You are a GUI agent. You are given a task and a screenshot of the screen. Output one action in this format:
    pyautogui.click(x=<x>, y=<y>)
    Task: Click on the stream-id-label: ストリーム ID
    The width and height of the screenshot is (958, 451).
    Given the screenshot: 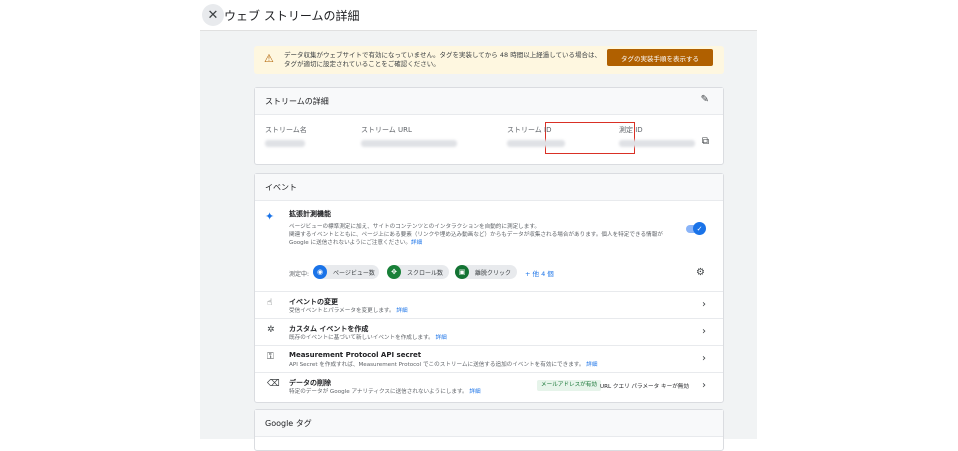 What is the action you would take?
    pyautogui.click(x=529, y=130)
    